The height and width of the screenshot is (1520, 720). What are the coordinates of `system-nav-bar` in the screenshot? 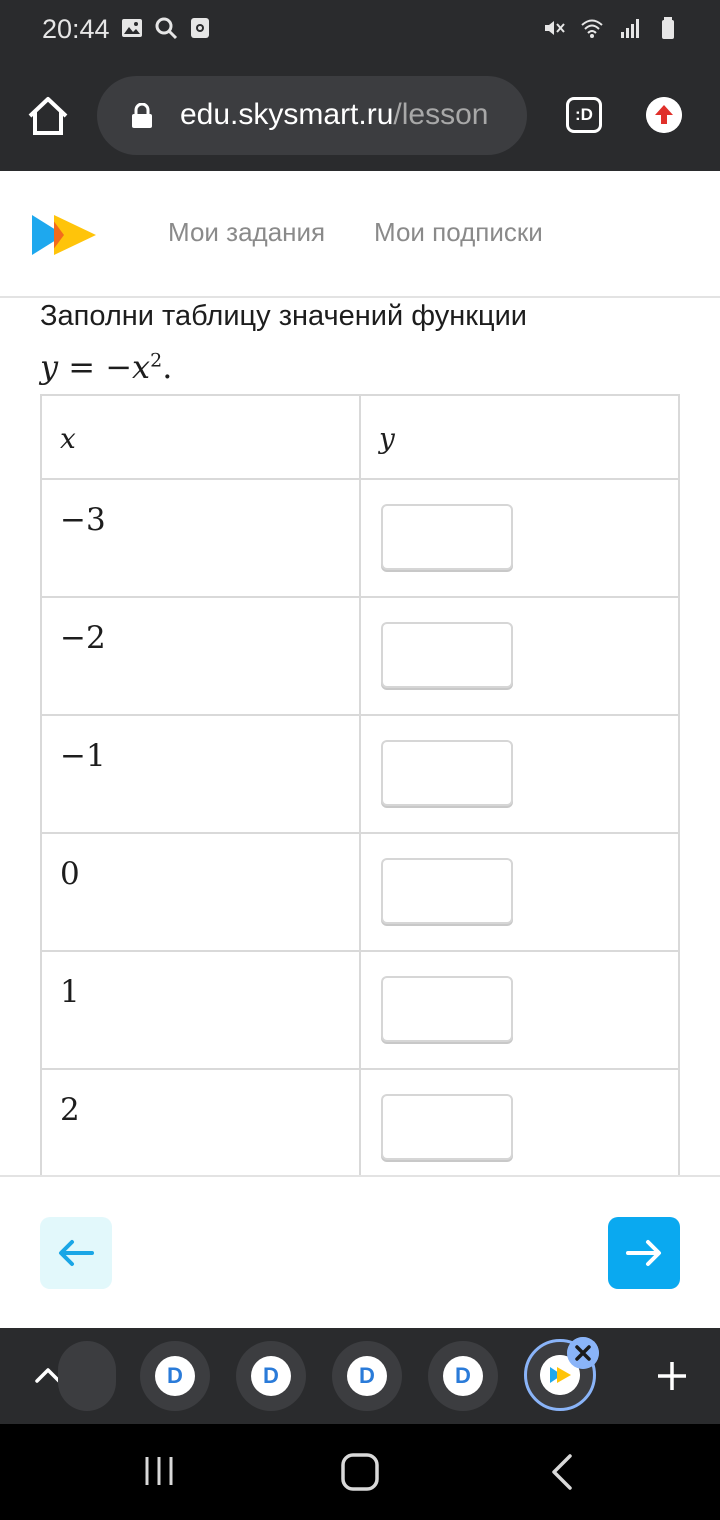 It's located at (360, 1472).